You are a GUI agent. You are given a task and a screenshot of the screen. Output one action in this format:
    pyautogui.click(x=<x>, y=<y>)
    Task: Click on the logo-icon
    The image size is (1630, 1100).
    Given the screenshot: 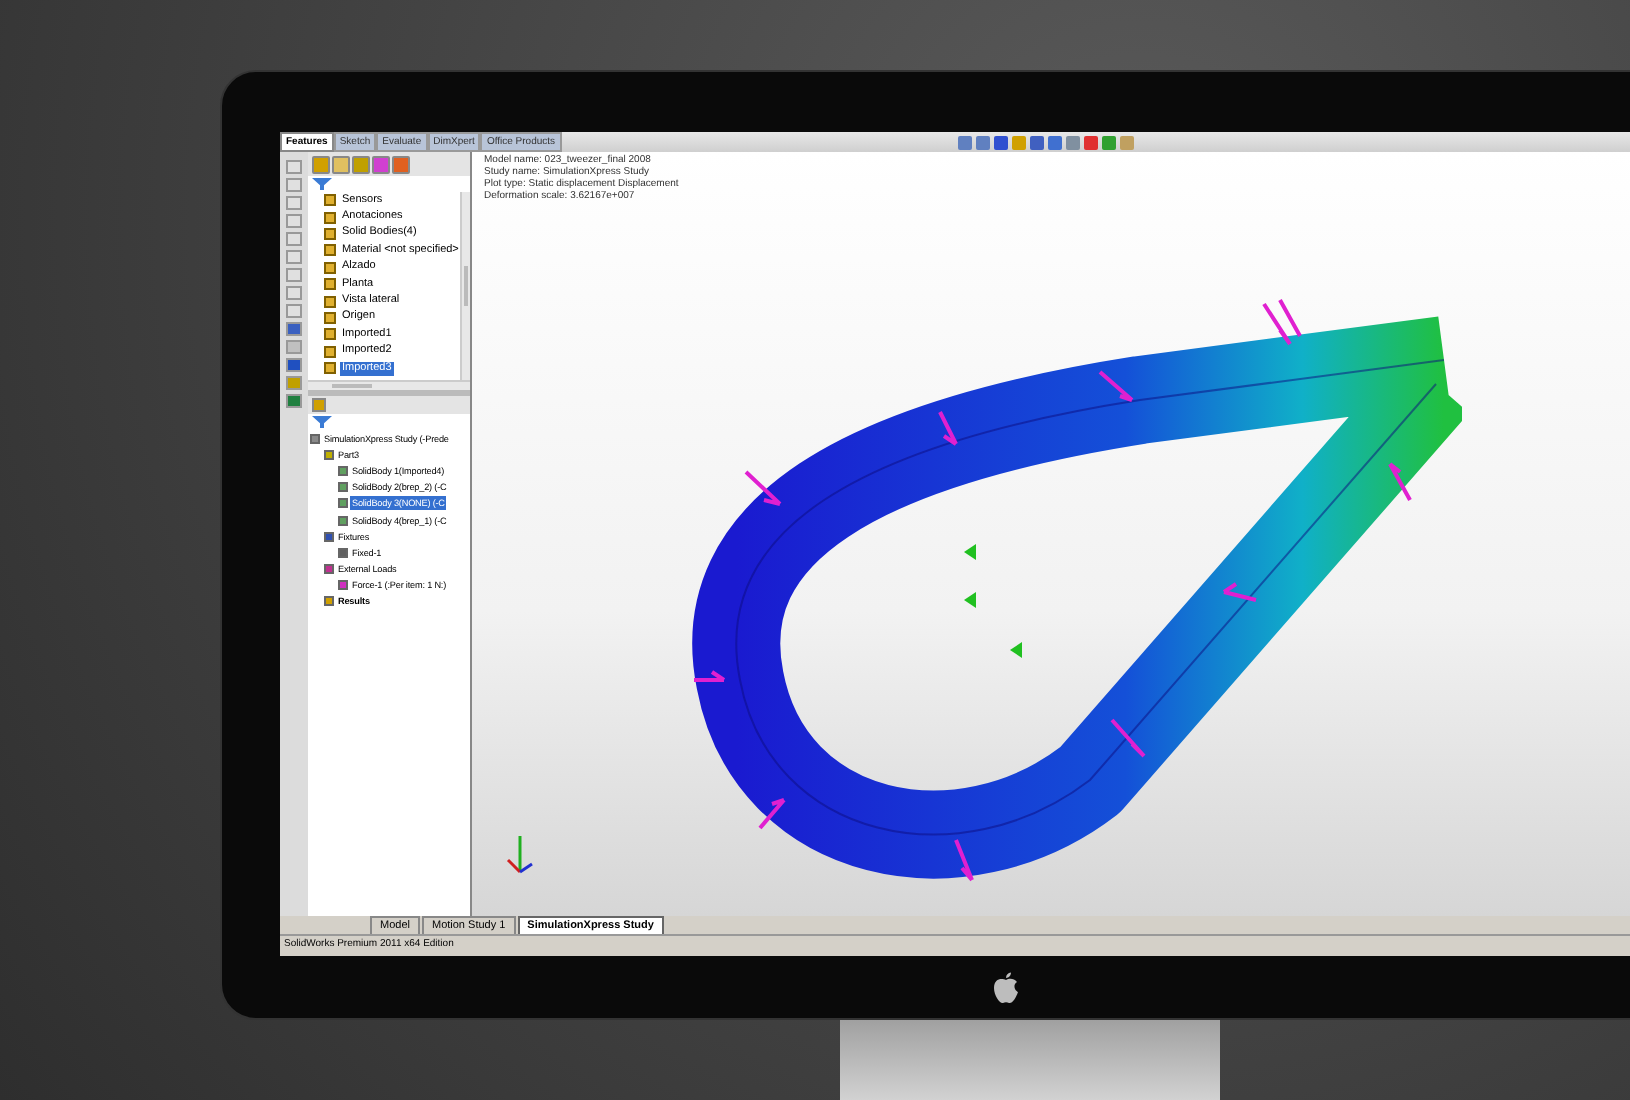 What is the action you would take?
    pyautogui.click(x=1006, y=988)
    